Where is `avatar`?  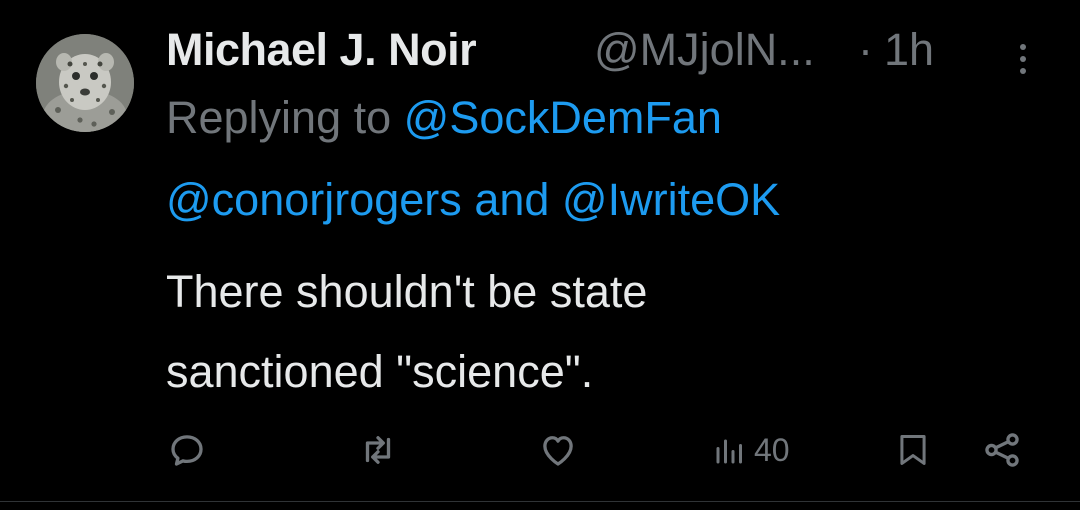 avatar is located at coordinates (85, 83).